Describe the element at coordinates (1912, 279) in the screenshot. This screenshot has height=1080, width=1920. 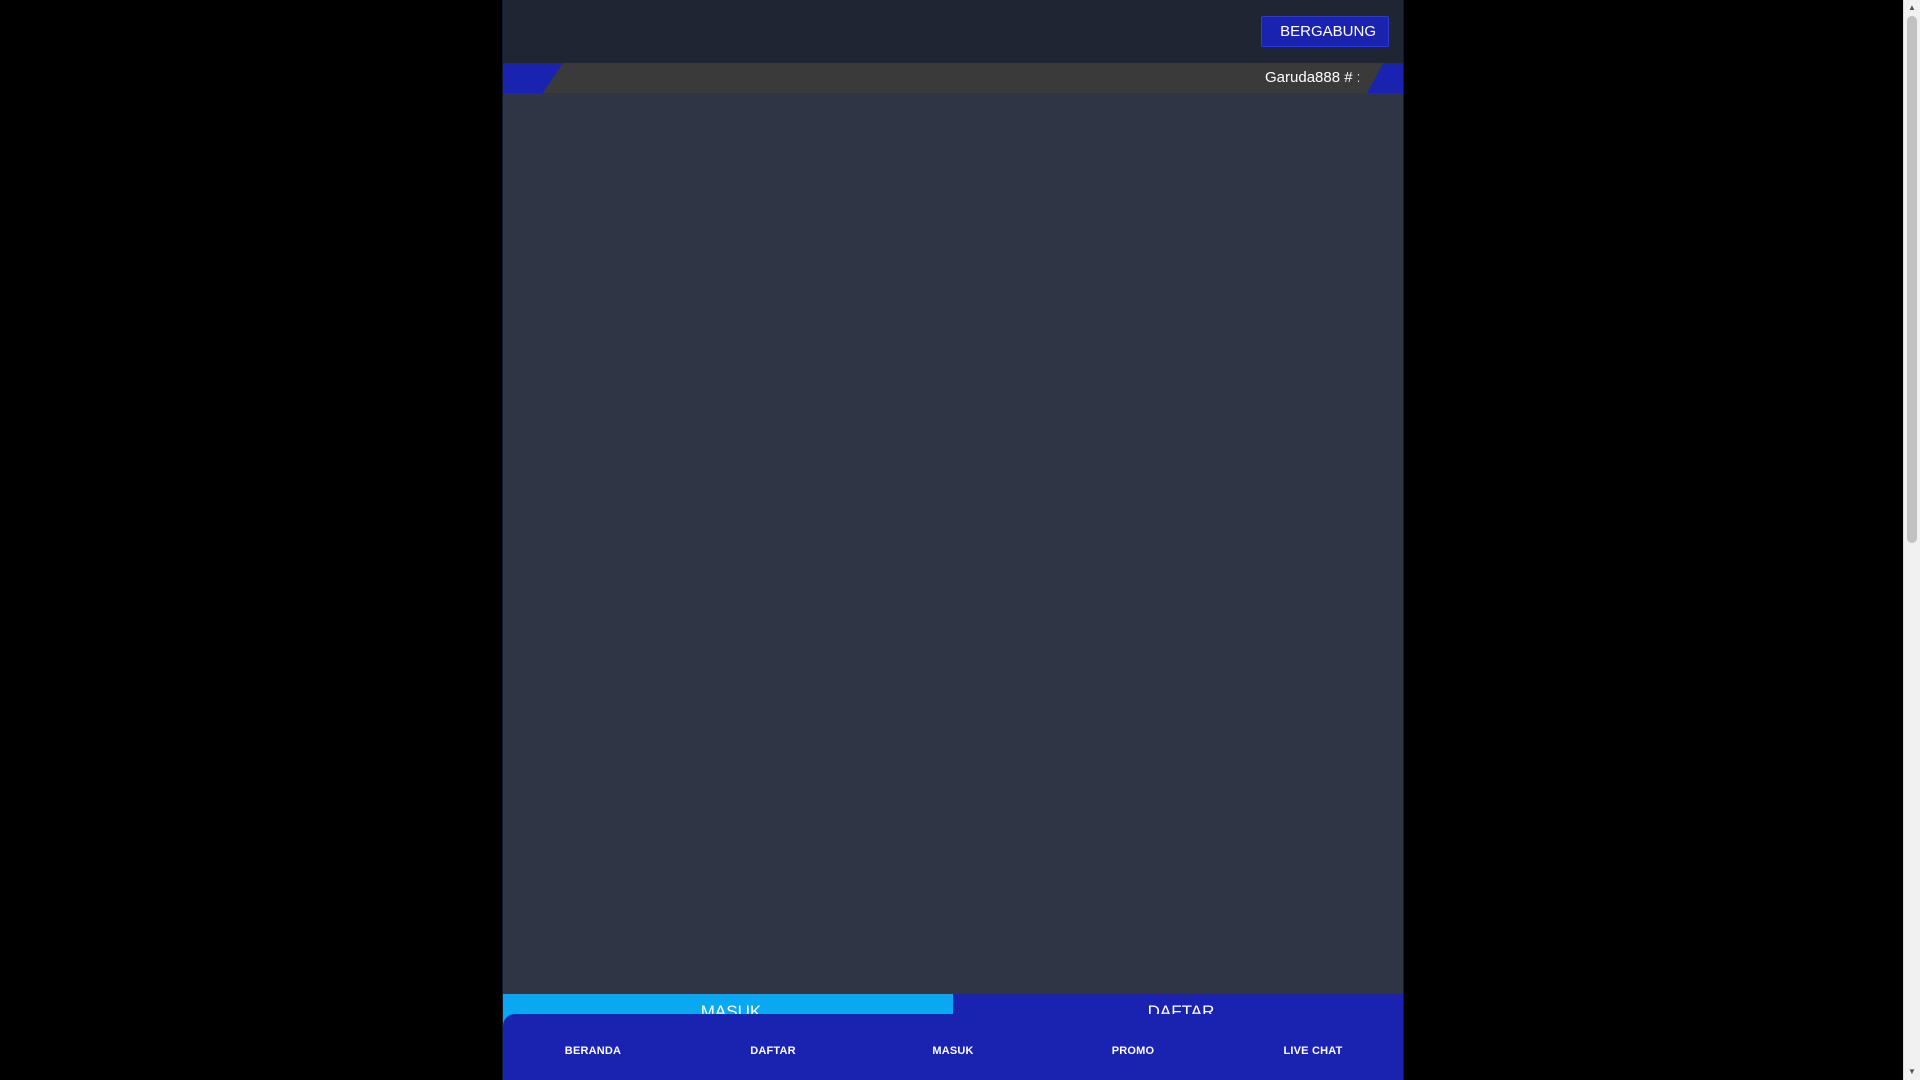
I see `scrollbar-thumb` at that location.